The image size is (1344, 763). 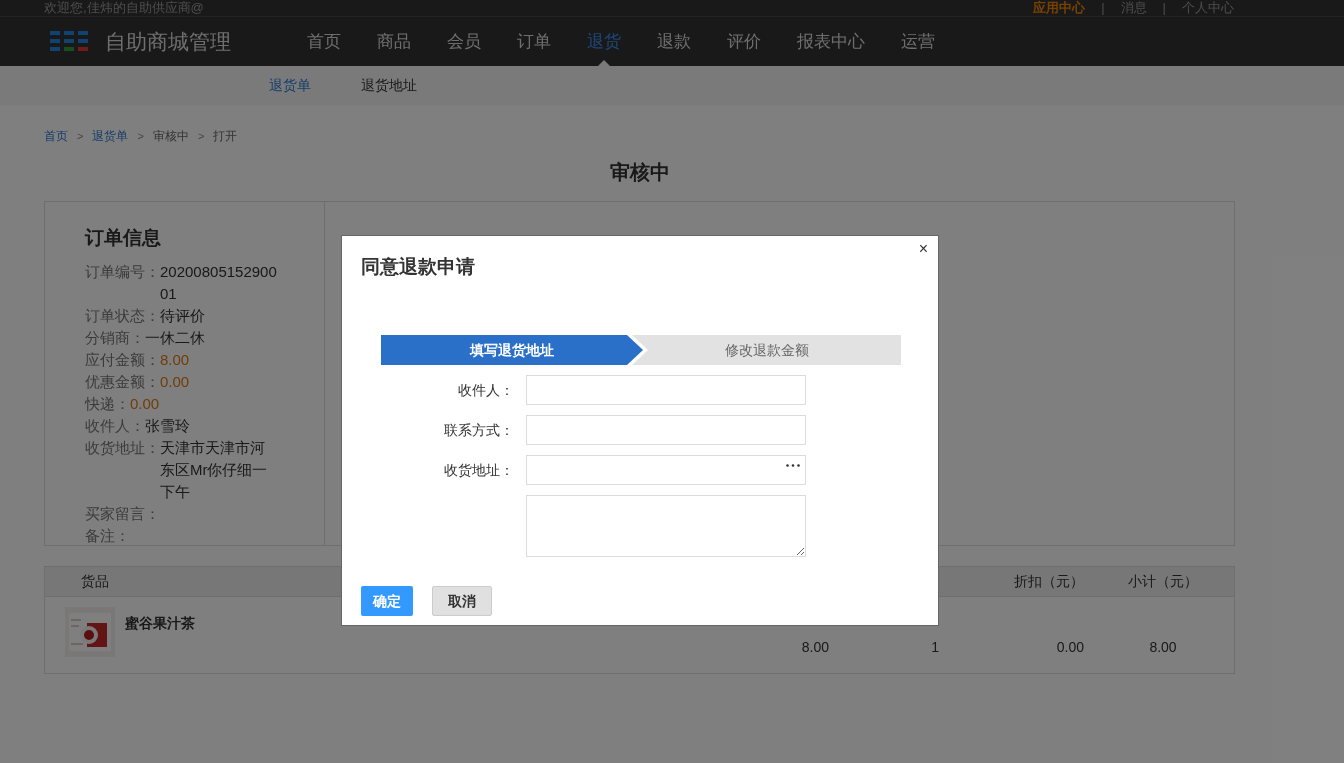 What do you see at coordinates (168, 41) in the screenshot?
I see `logo-text: 自助商城管理` at bounding box center [168, 41].